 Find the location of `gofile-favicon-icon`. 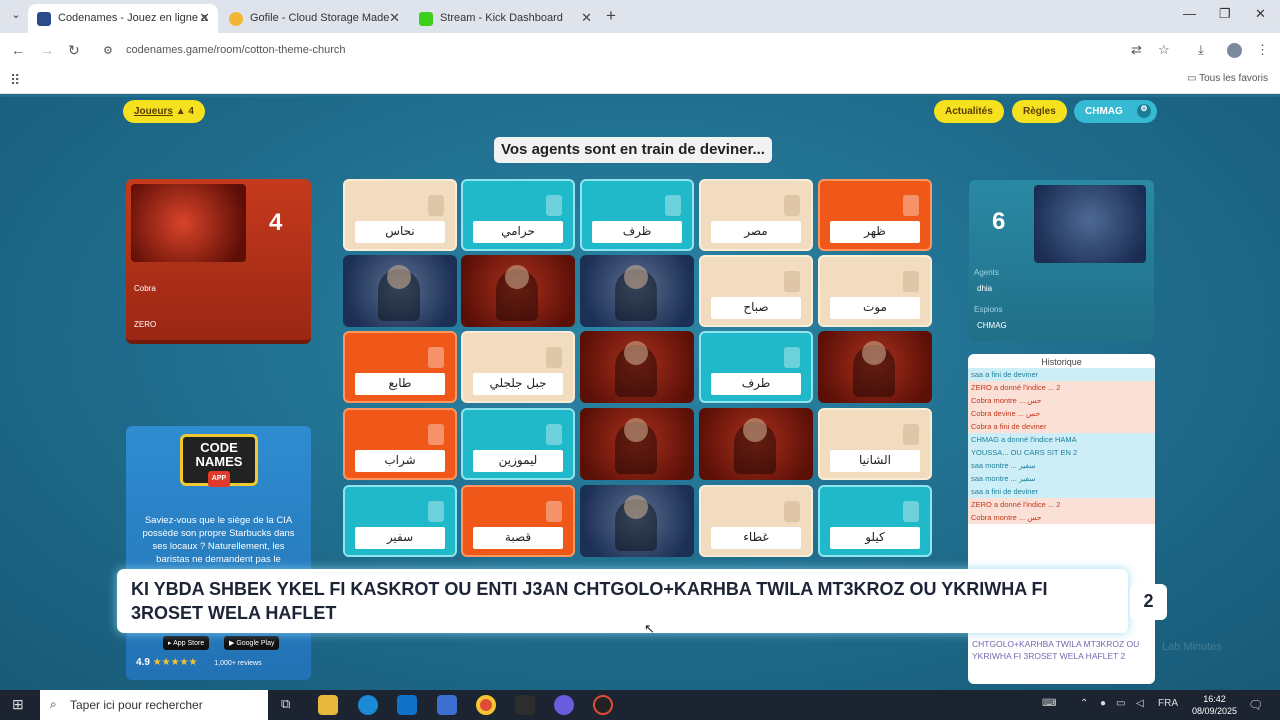

gofile-favicon-icon is located at coordinates (236, 19).